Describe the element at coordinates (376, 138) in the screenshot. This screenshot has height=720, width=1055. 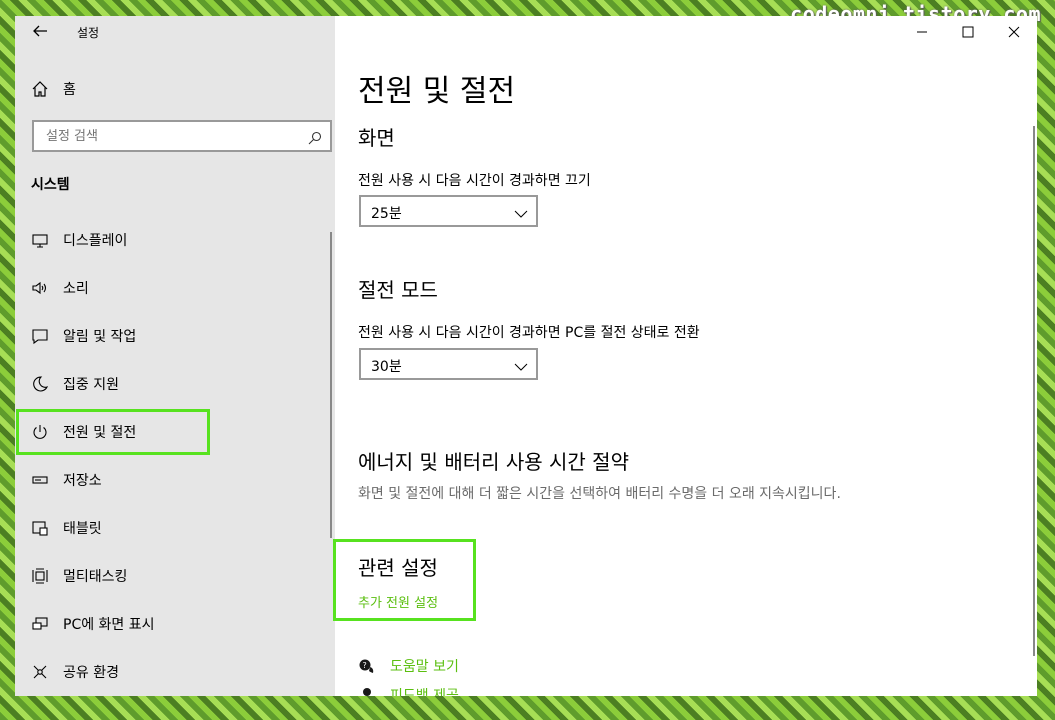
I see `screen-section-title: 화면` at that location.